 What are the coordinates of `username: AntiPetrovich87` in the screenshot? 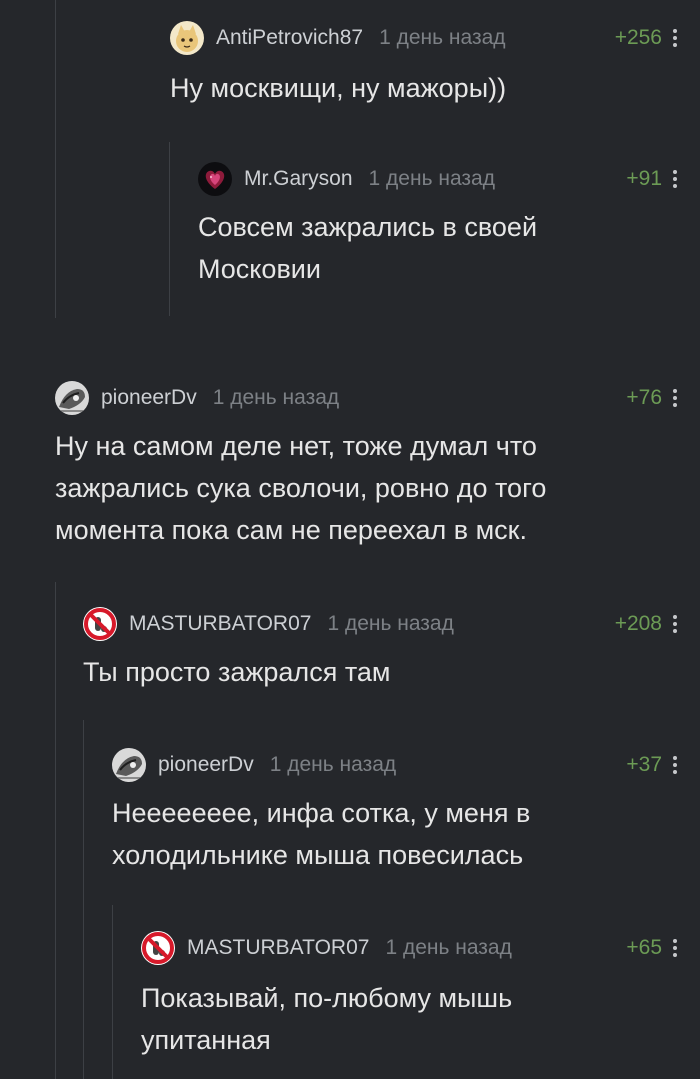 It's located at (289, 38).